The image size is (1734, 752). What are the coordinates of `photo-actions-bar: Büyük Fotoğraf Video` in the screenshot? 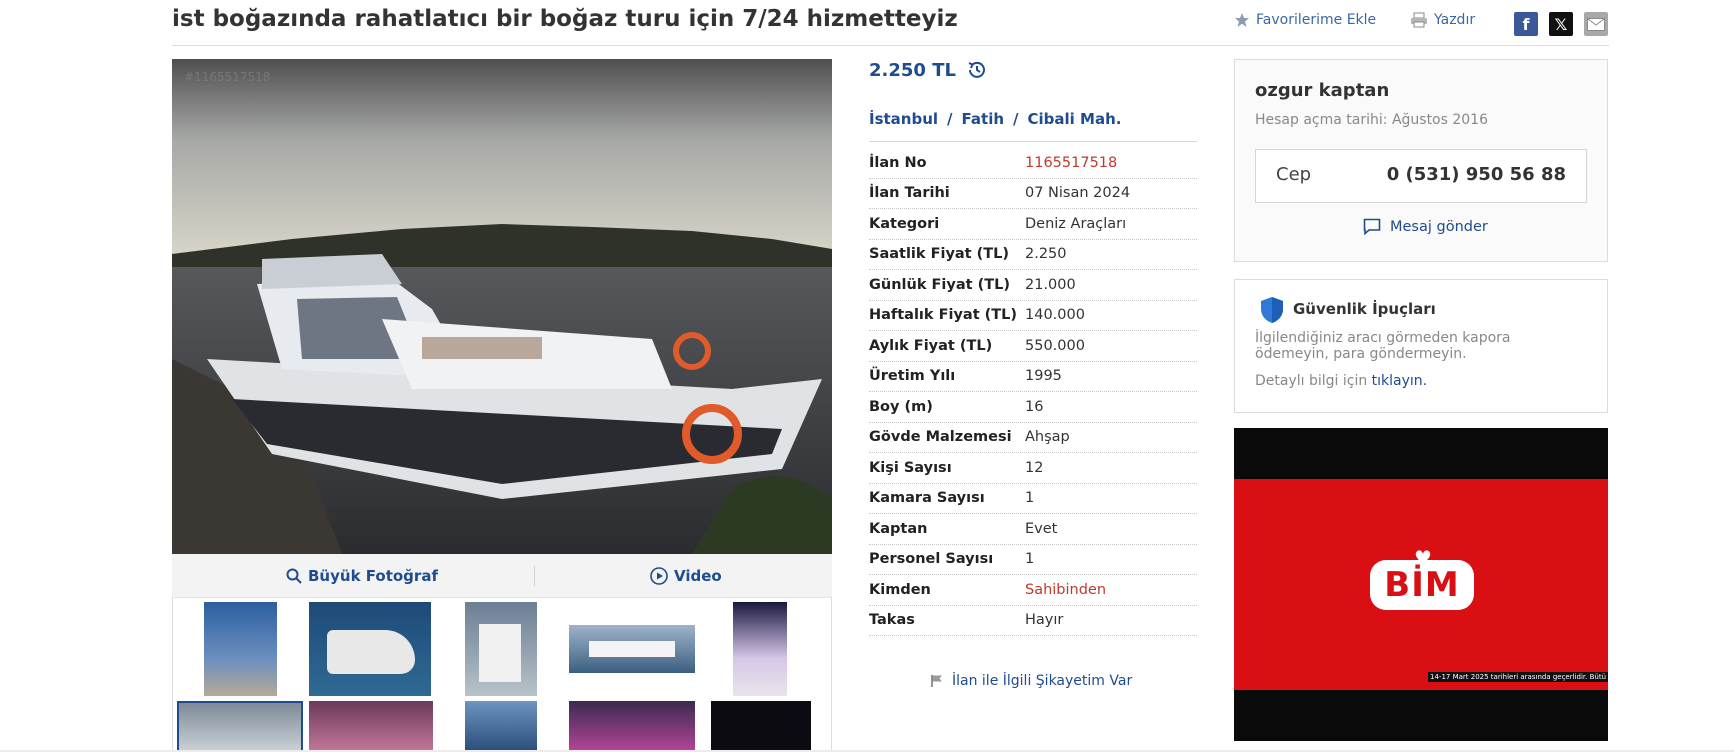 It's located at (502, 576).